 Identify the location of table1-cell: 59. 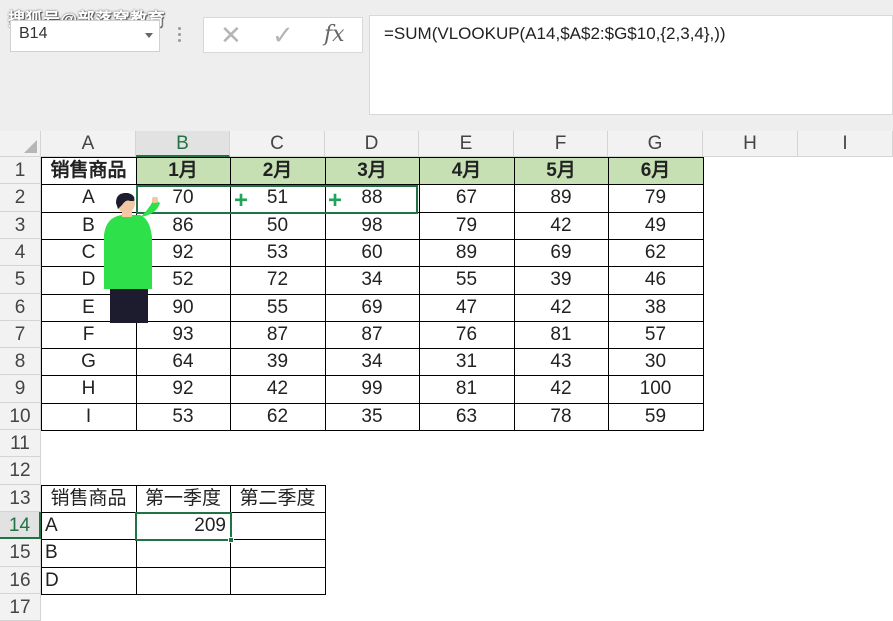
(655, 416).